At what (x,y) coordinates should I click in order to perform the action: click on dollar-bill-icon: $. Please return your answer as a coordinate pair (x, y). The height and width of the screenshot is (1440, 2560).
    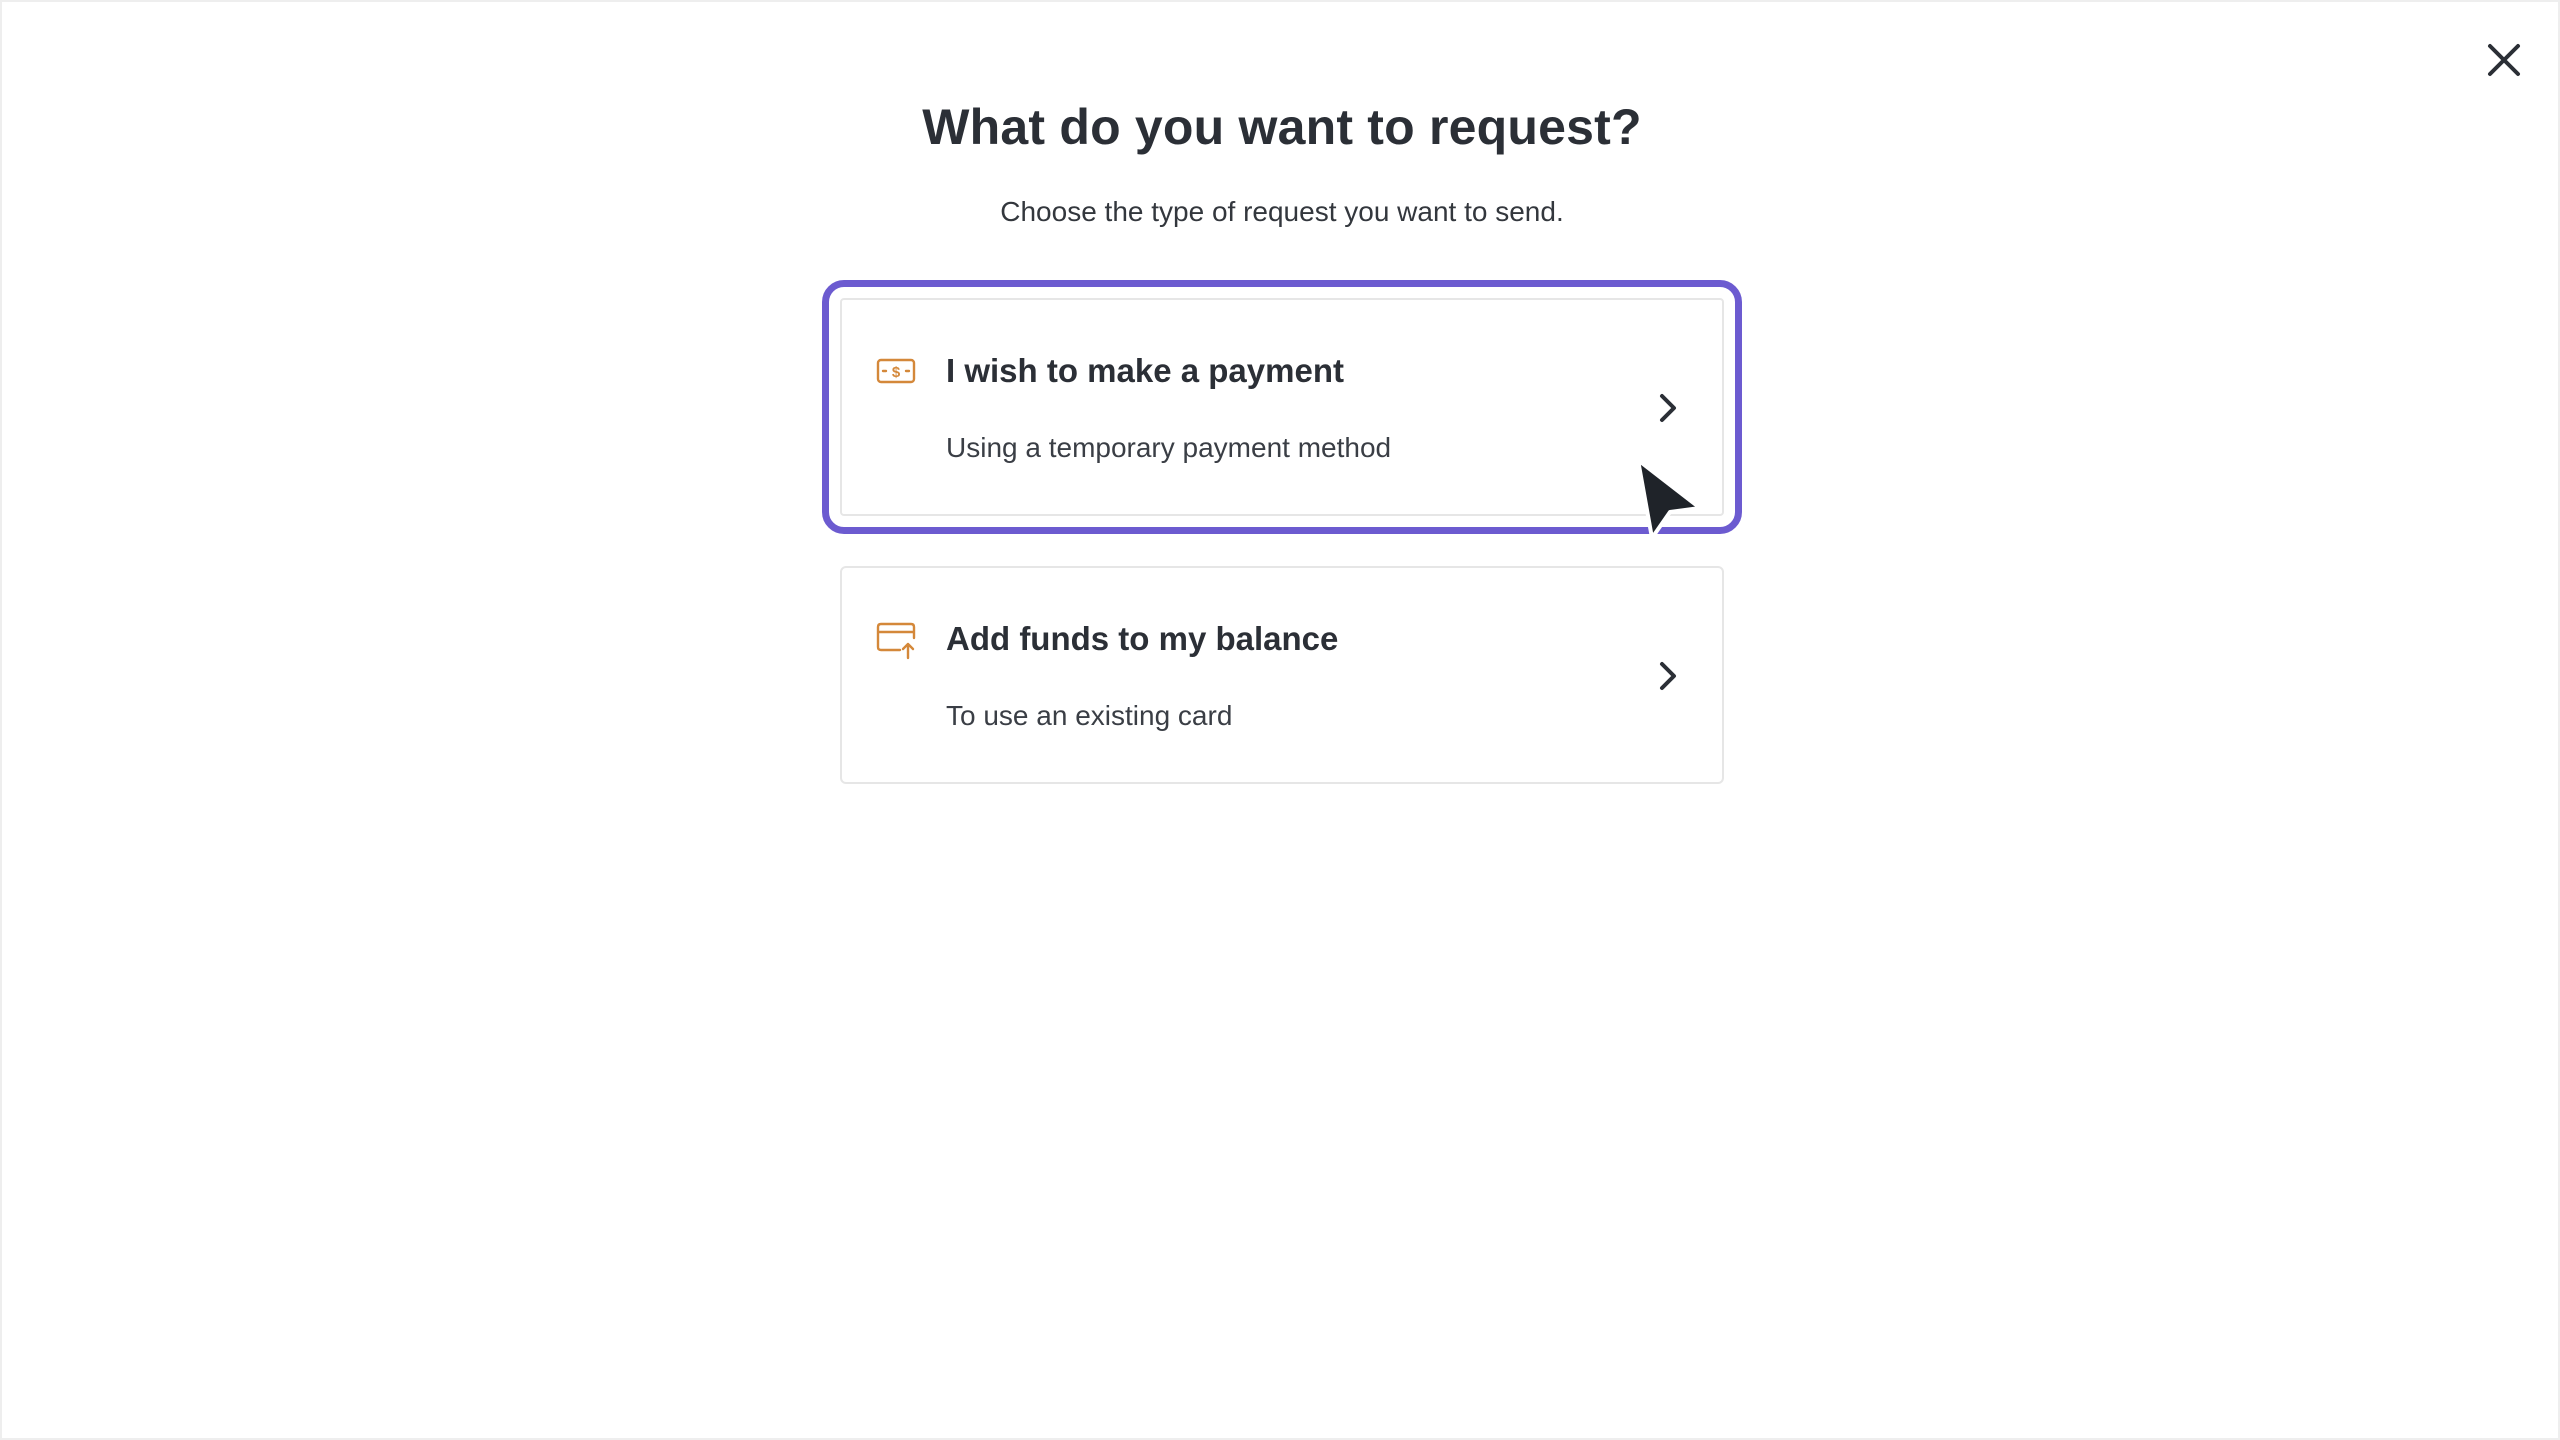
    Looking at the image, I should click on (896, 371).